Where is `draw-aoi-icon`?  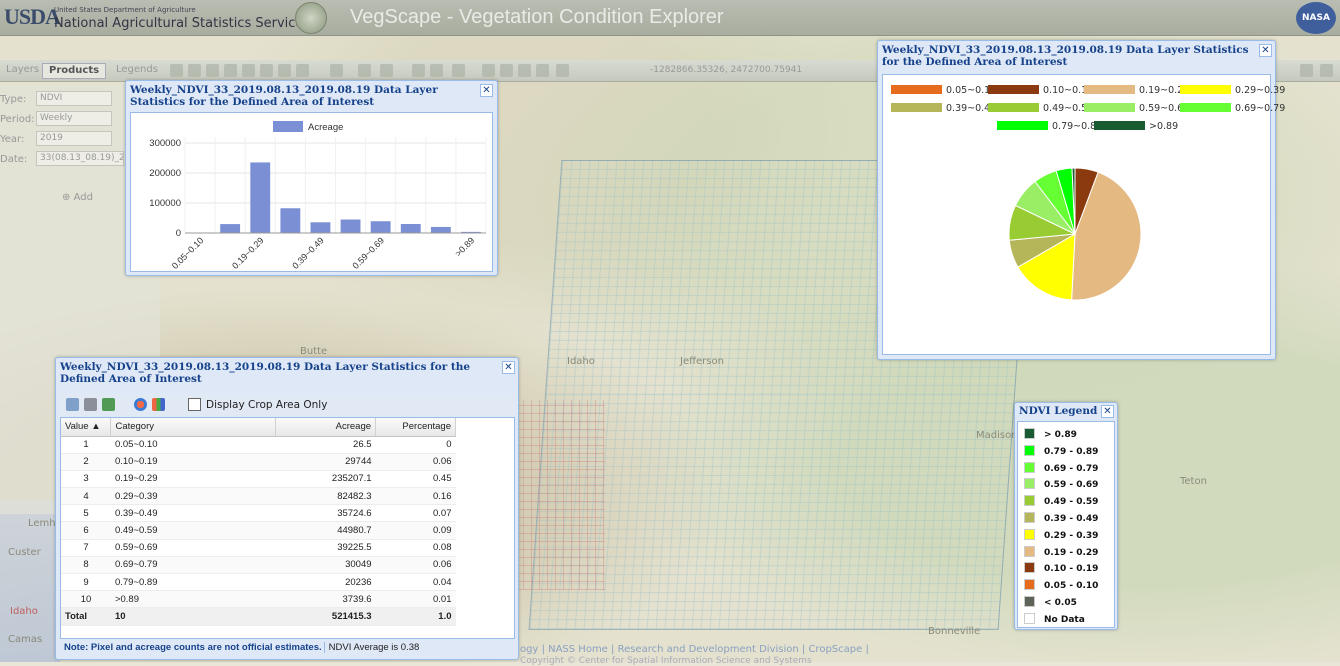
draw-aoi-icon is located at coordinates (364, 70).